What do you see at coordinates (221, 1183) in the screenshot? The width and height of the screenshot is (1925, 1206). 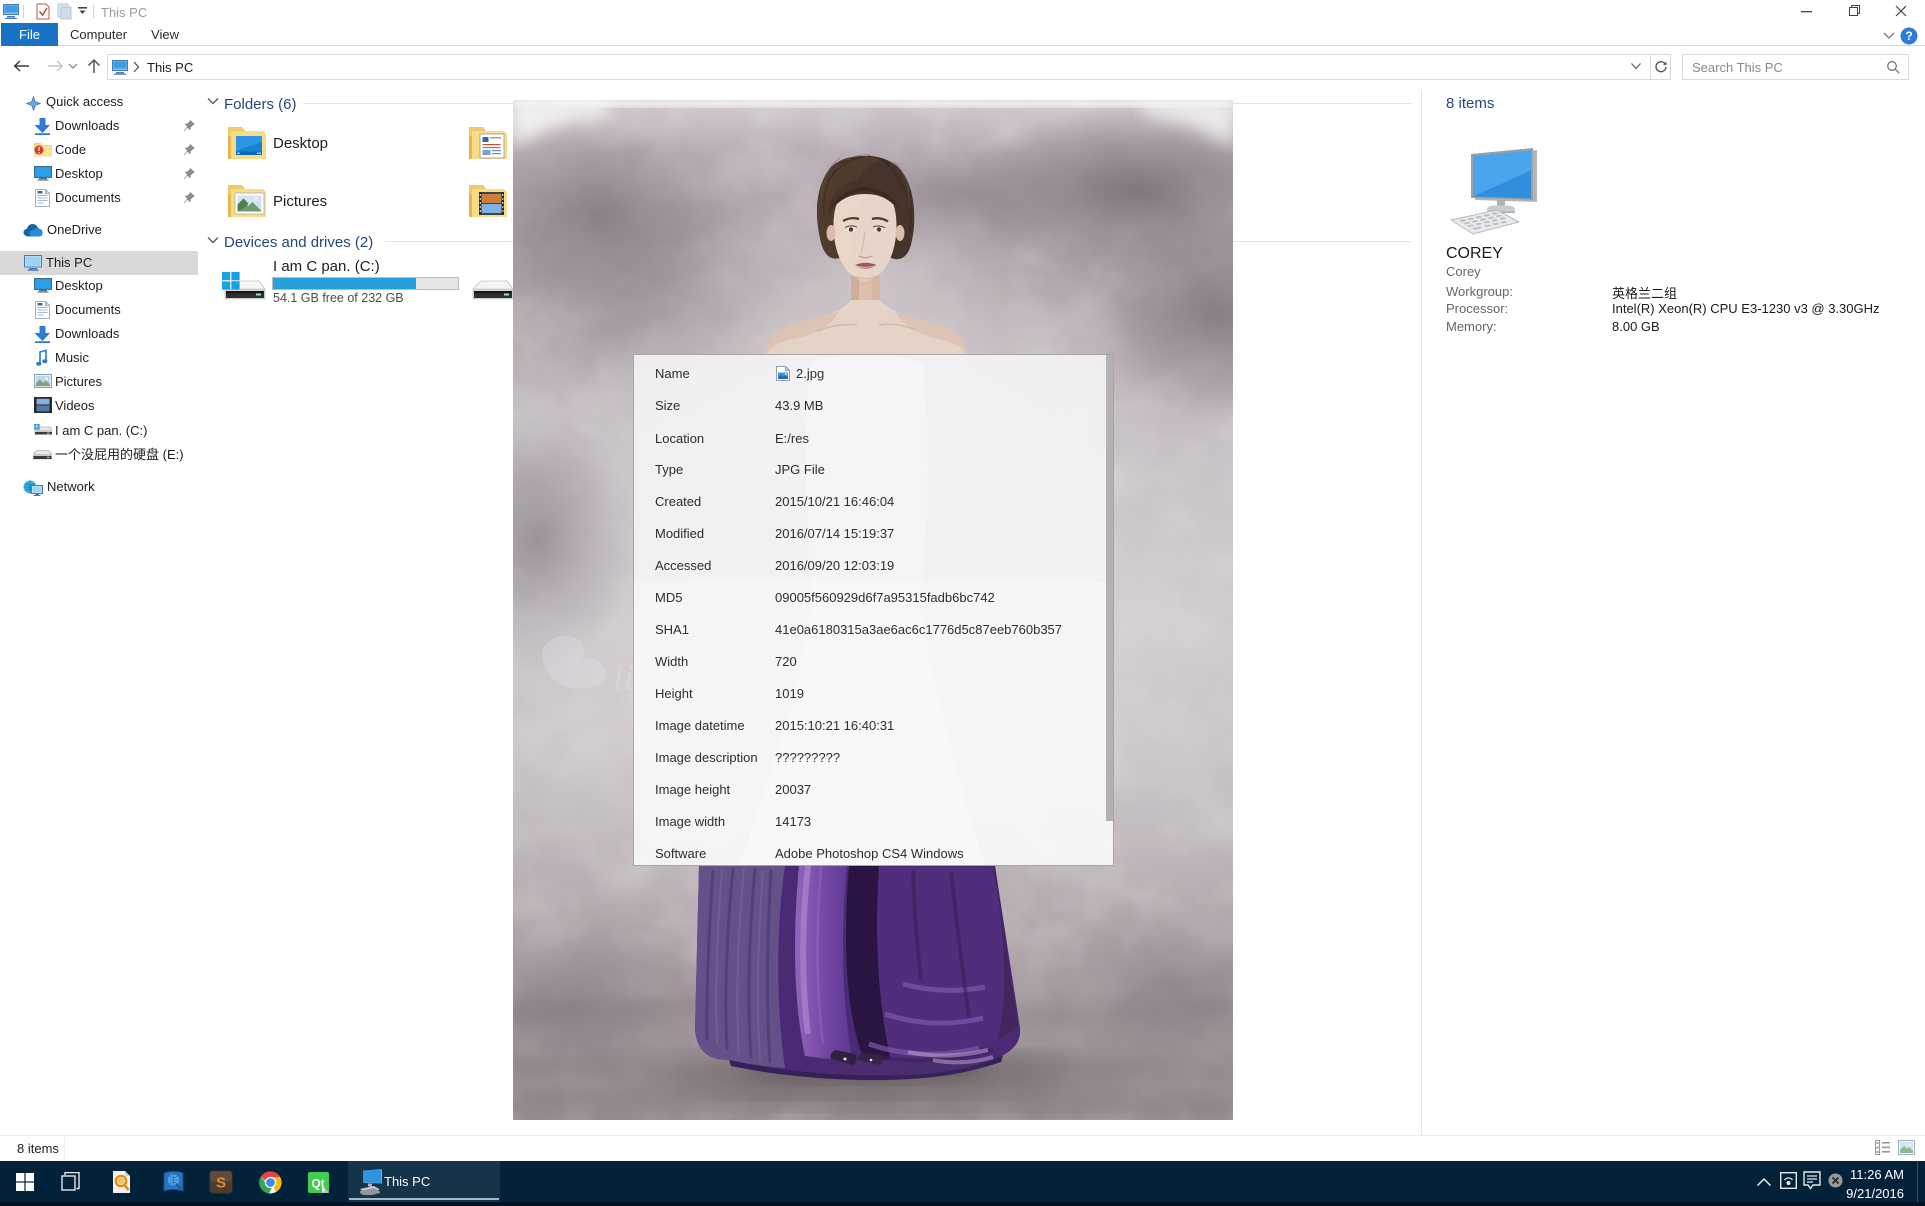 I see `svg-text: S` at bounding box center [221, 1183].